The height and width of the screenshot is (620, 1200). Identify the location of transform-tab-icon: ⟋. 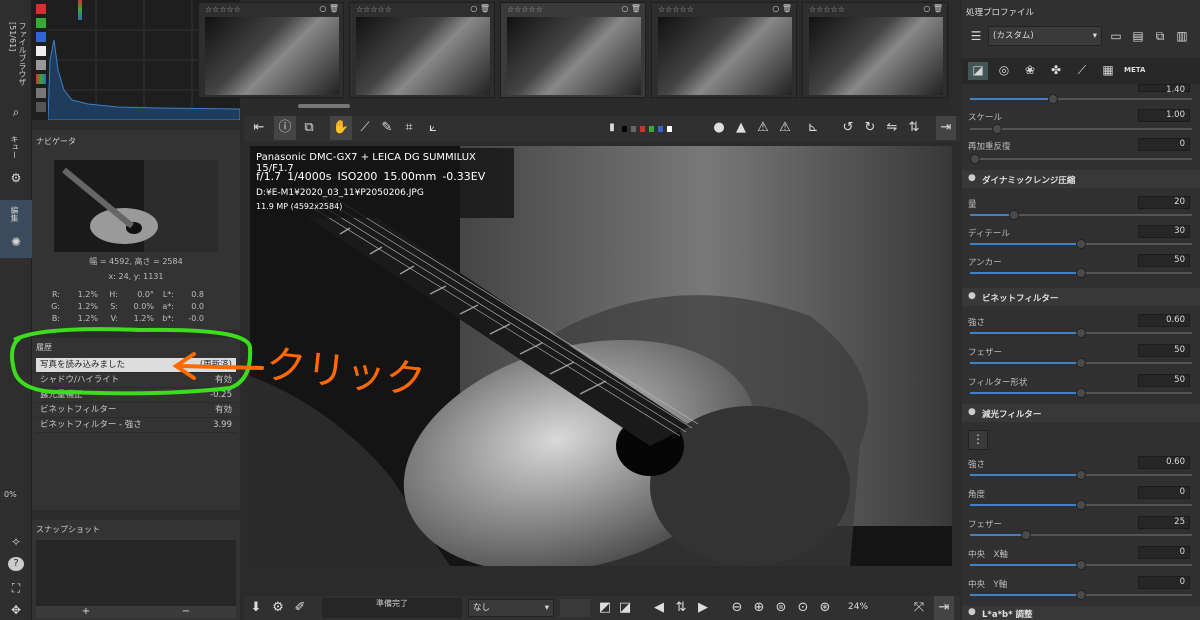
(1082, 70).